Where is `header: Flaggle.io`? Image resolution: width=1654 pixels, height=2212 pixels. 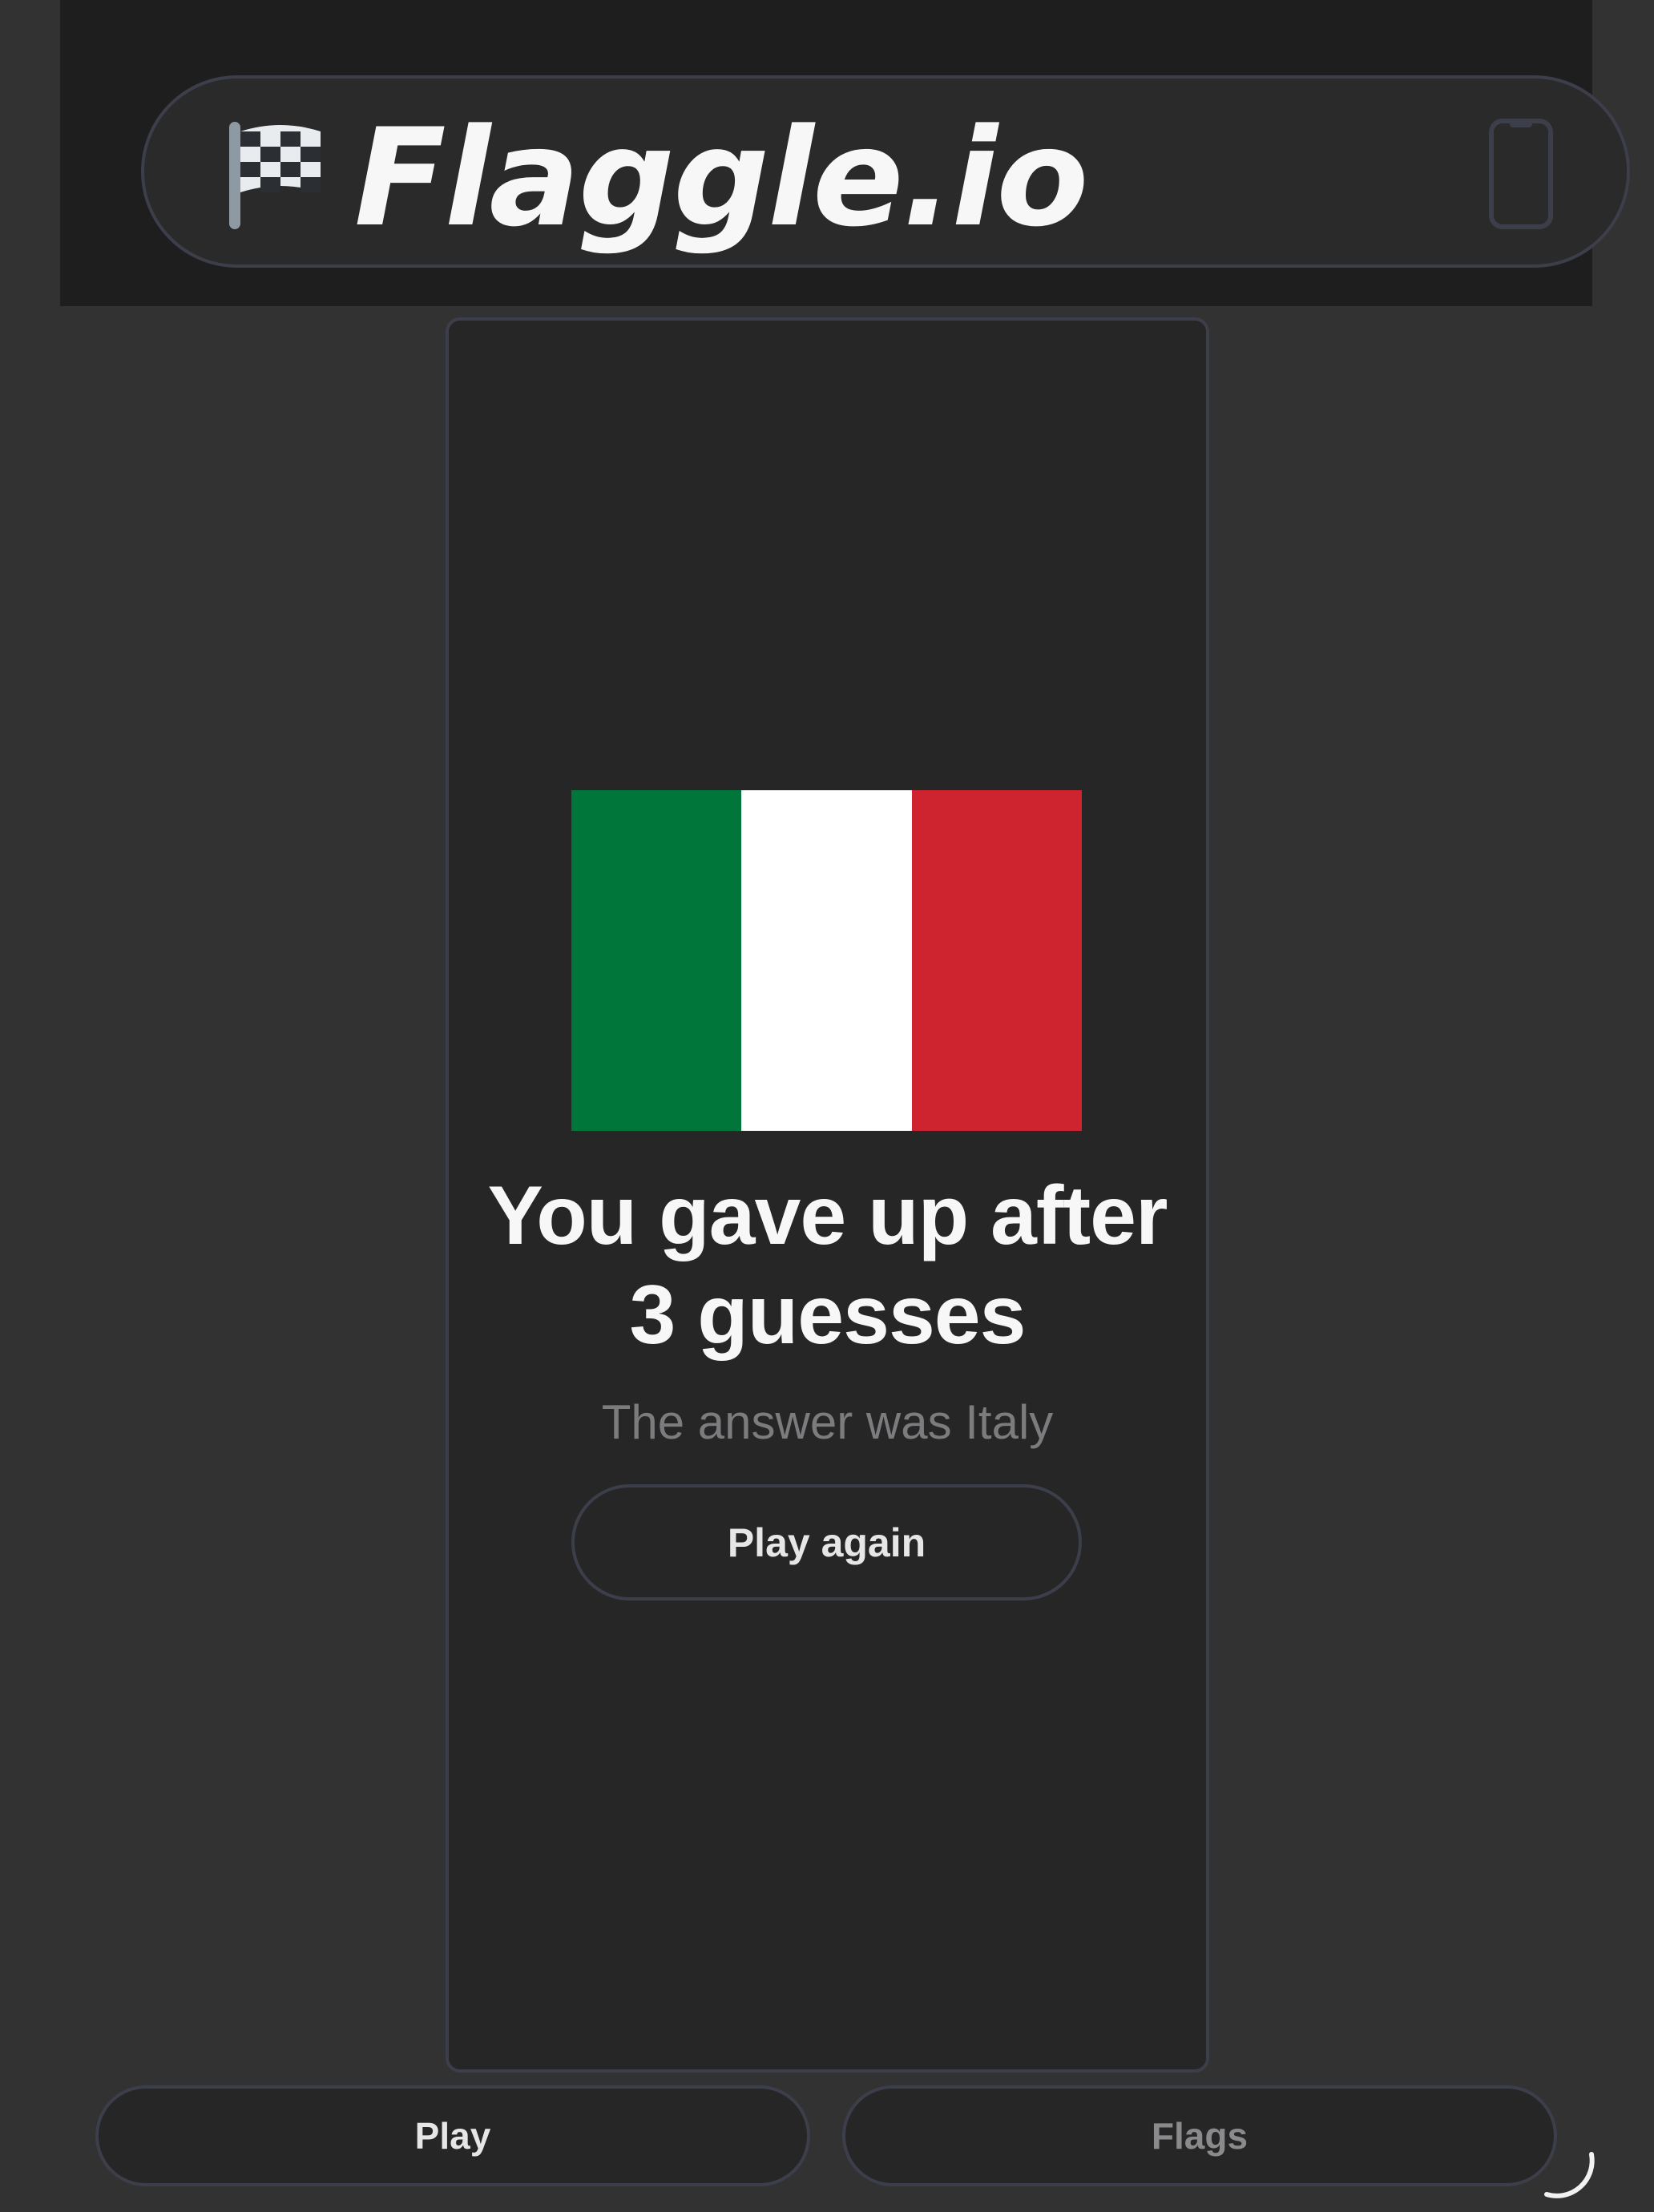 header: Flaggle.io is located at coordinates (885, 171).